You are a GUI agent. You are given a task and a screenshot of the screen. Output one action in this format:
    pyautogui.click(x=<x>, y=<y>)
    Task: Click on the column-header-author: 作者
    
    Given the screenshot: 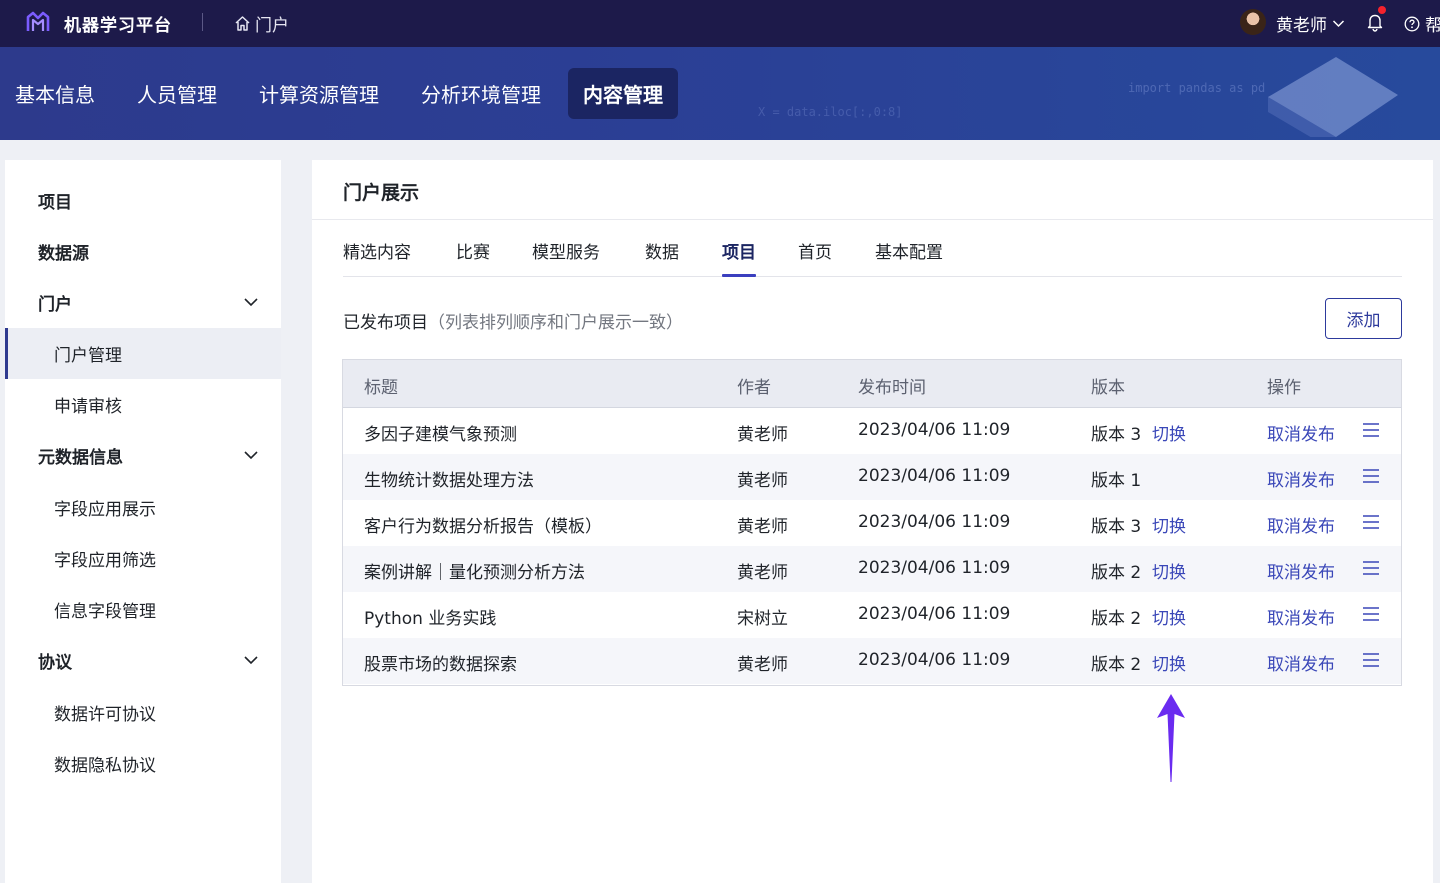 What is the action you would take?
    pyautogui.click(x=754, y=388)
    